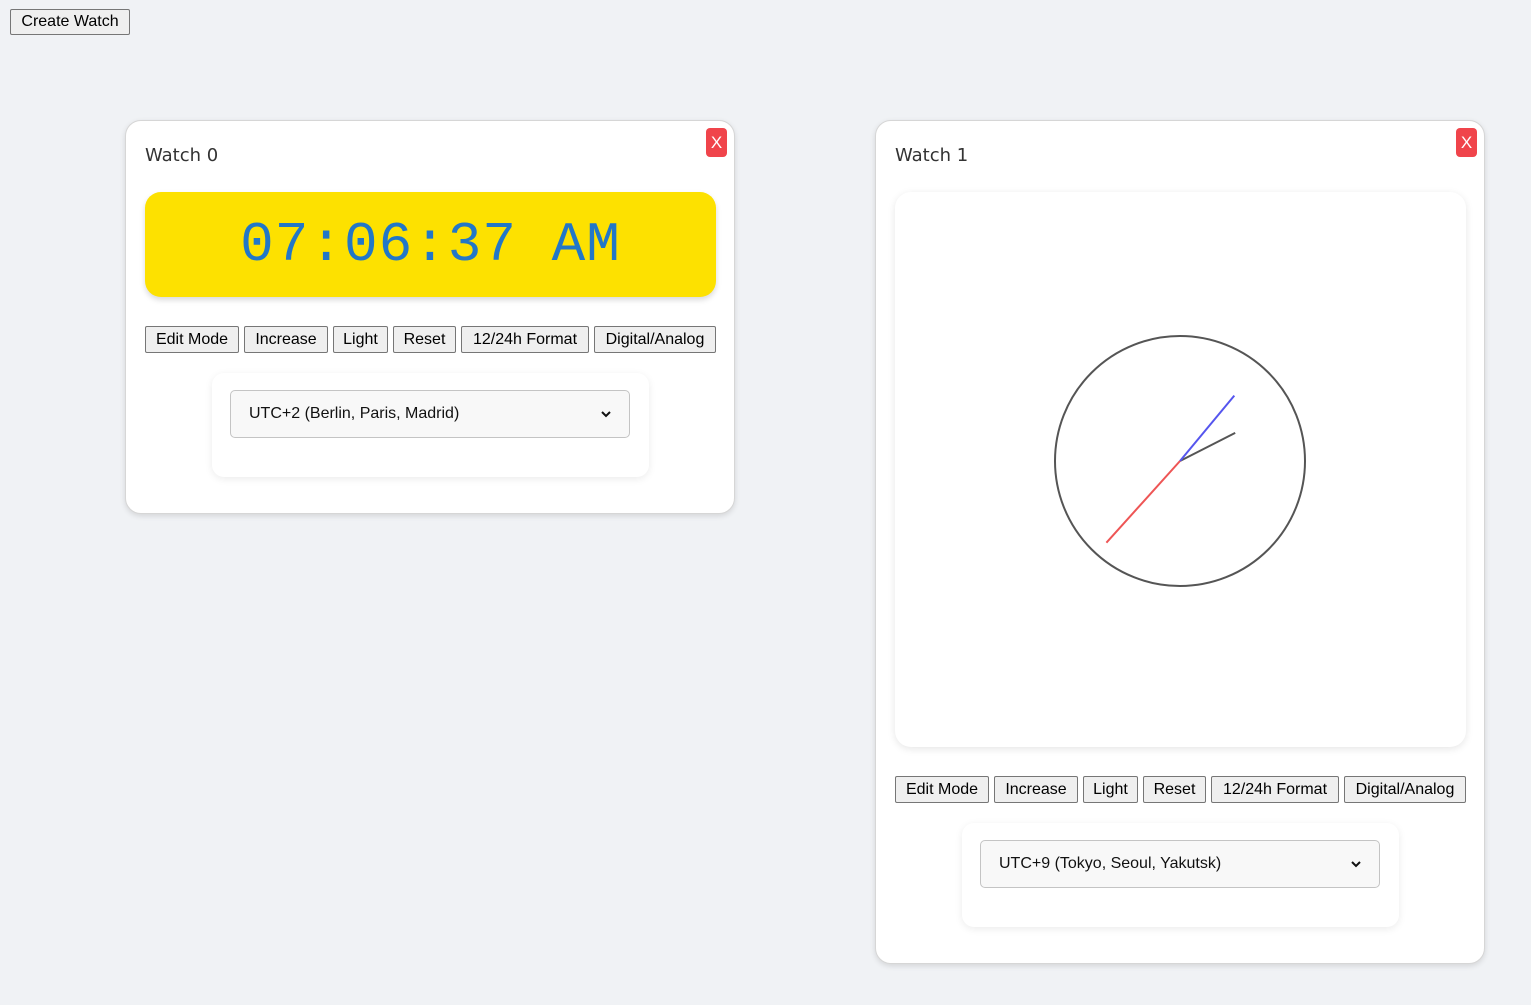 Image resolution: width=1531 pixels, height=1005 pixels. Describe the element at coordinates (1110, 863) in the screenshot. I see `timezone-selected-value: UTC+9 (Tokyo, Seoul, Yakutsk)` at that location.